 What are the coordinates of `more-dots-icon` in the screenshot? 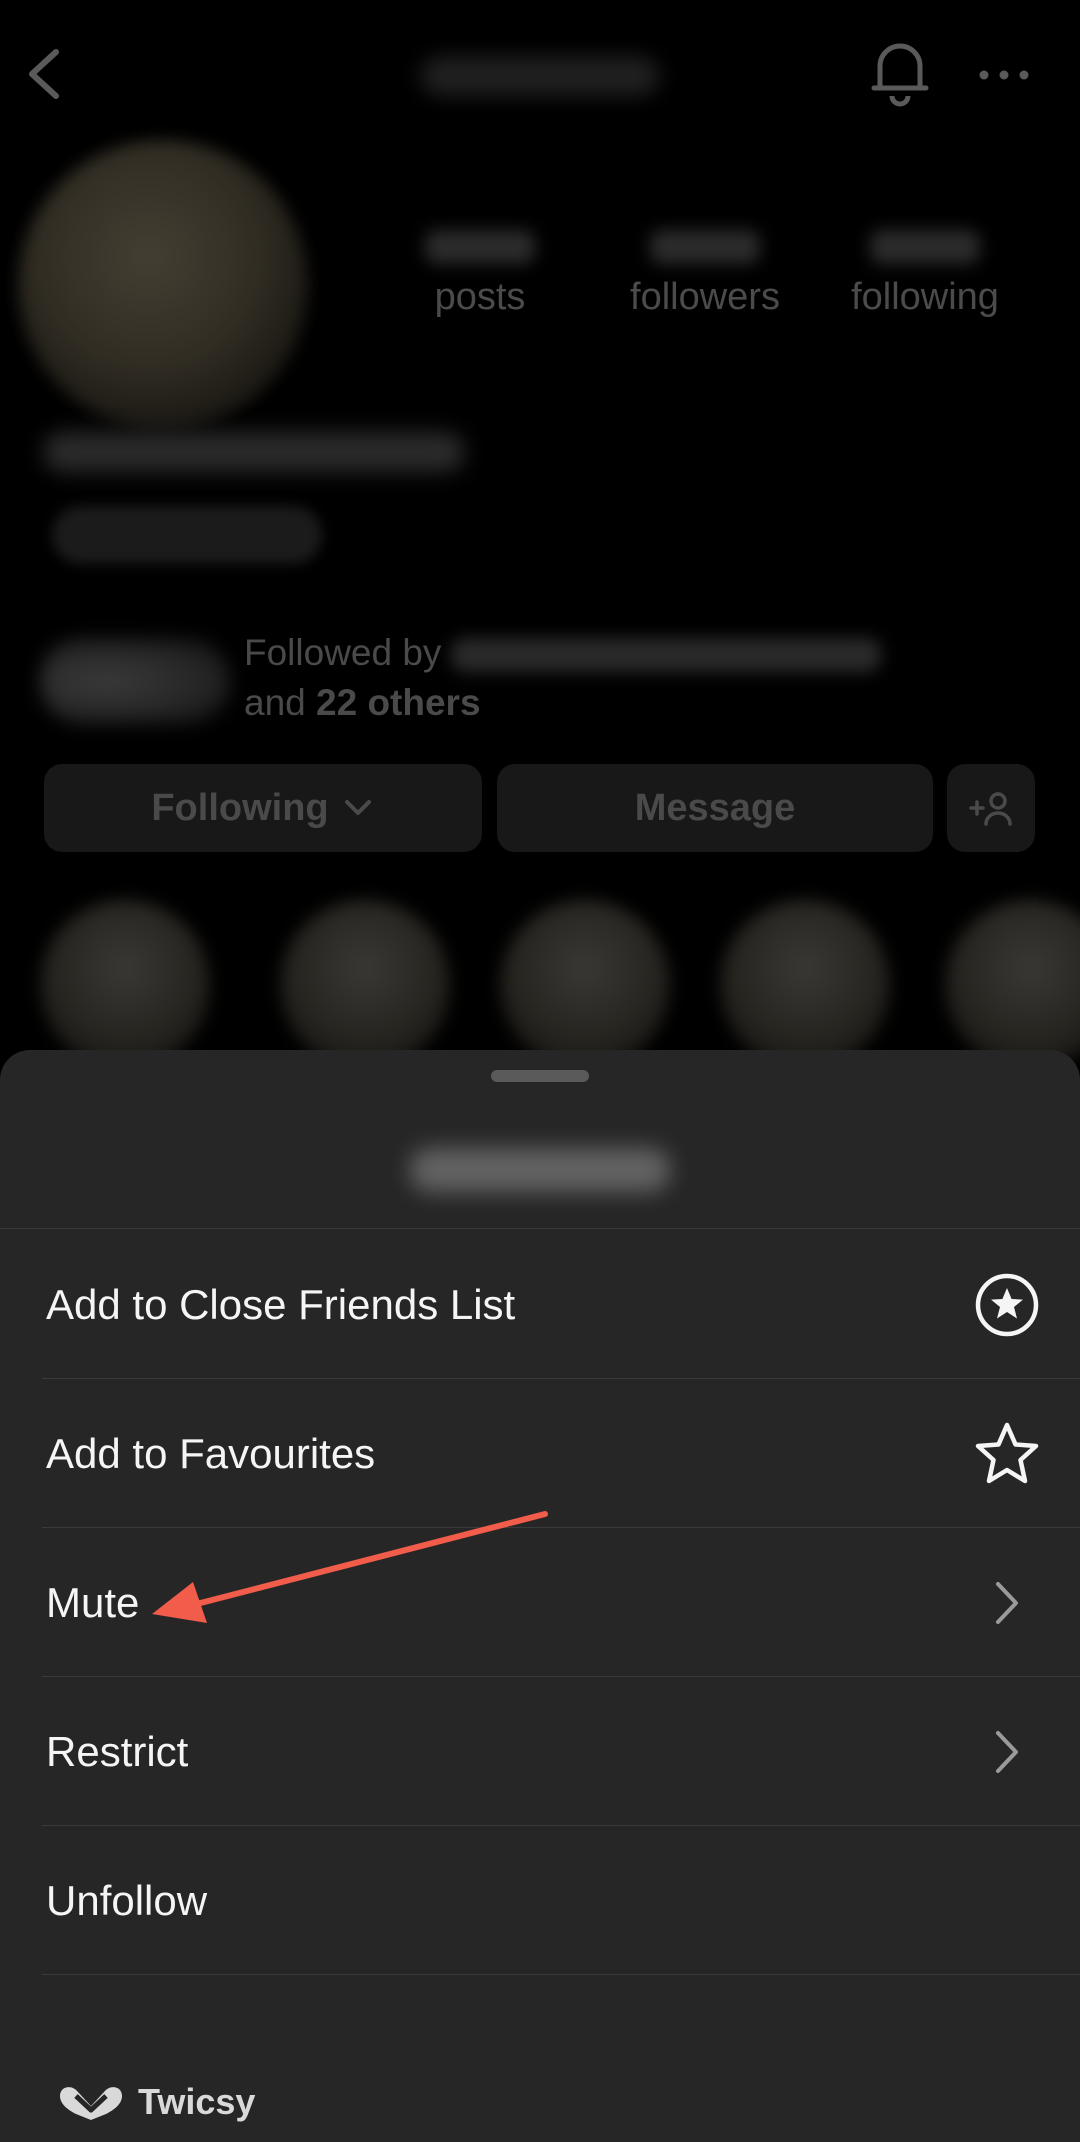 It's located at (1004, 75).